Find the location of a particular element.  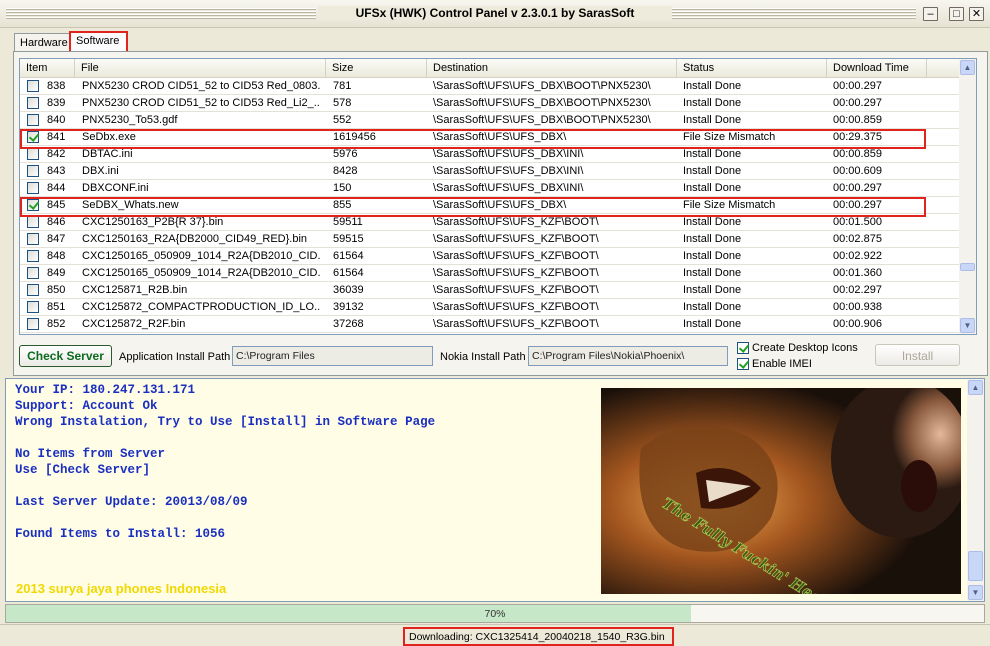

enable-imei-checkbox is located at coordinates (743, 364).